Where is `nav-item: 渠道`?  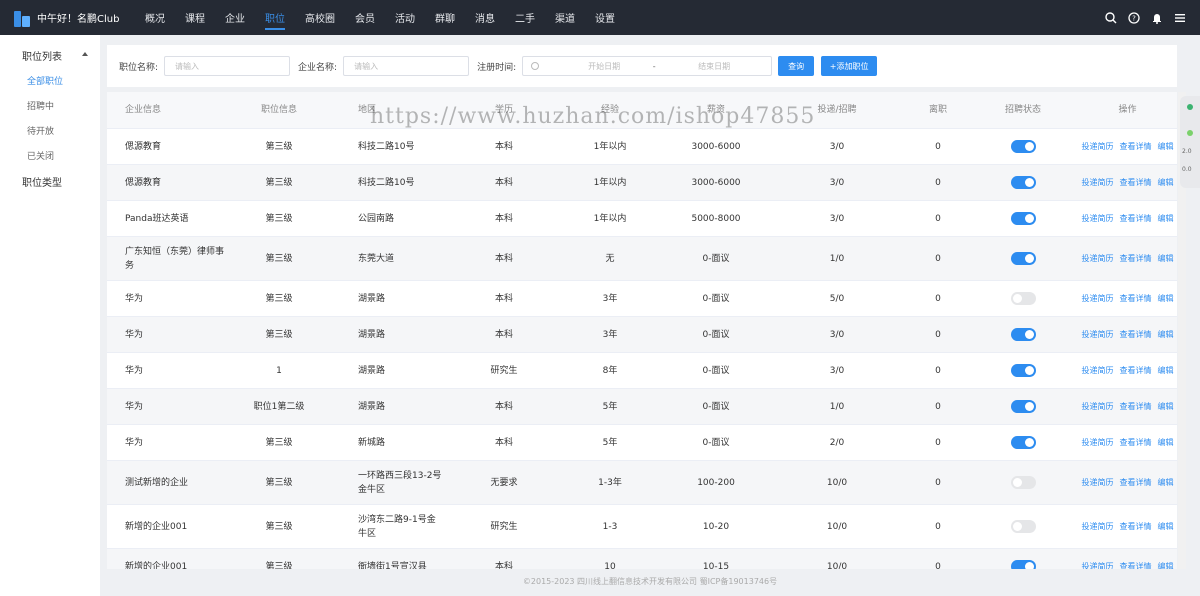 nav-item: 渠道 is located at coordinates (565, 17).